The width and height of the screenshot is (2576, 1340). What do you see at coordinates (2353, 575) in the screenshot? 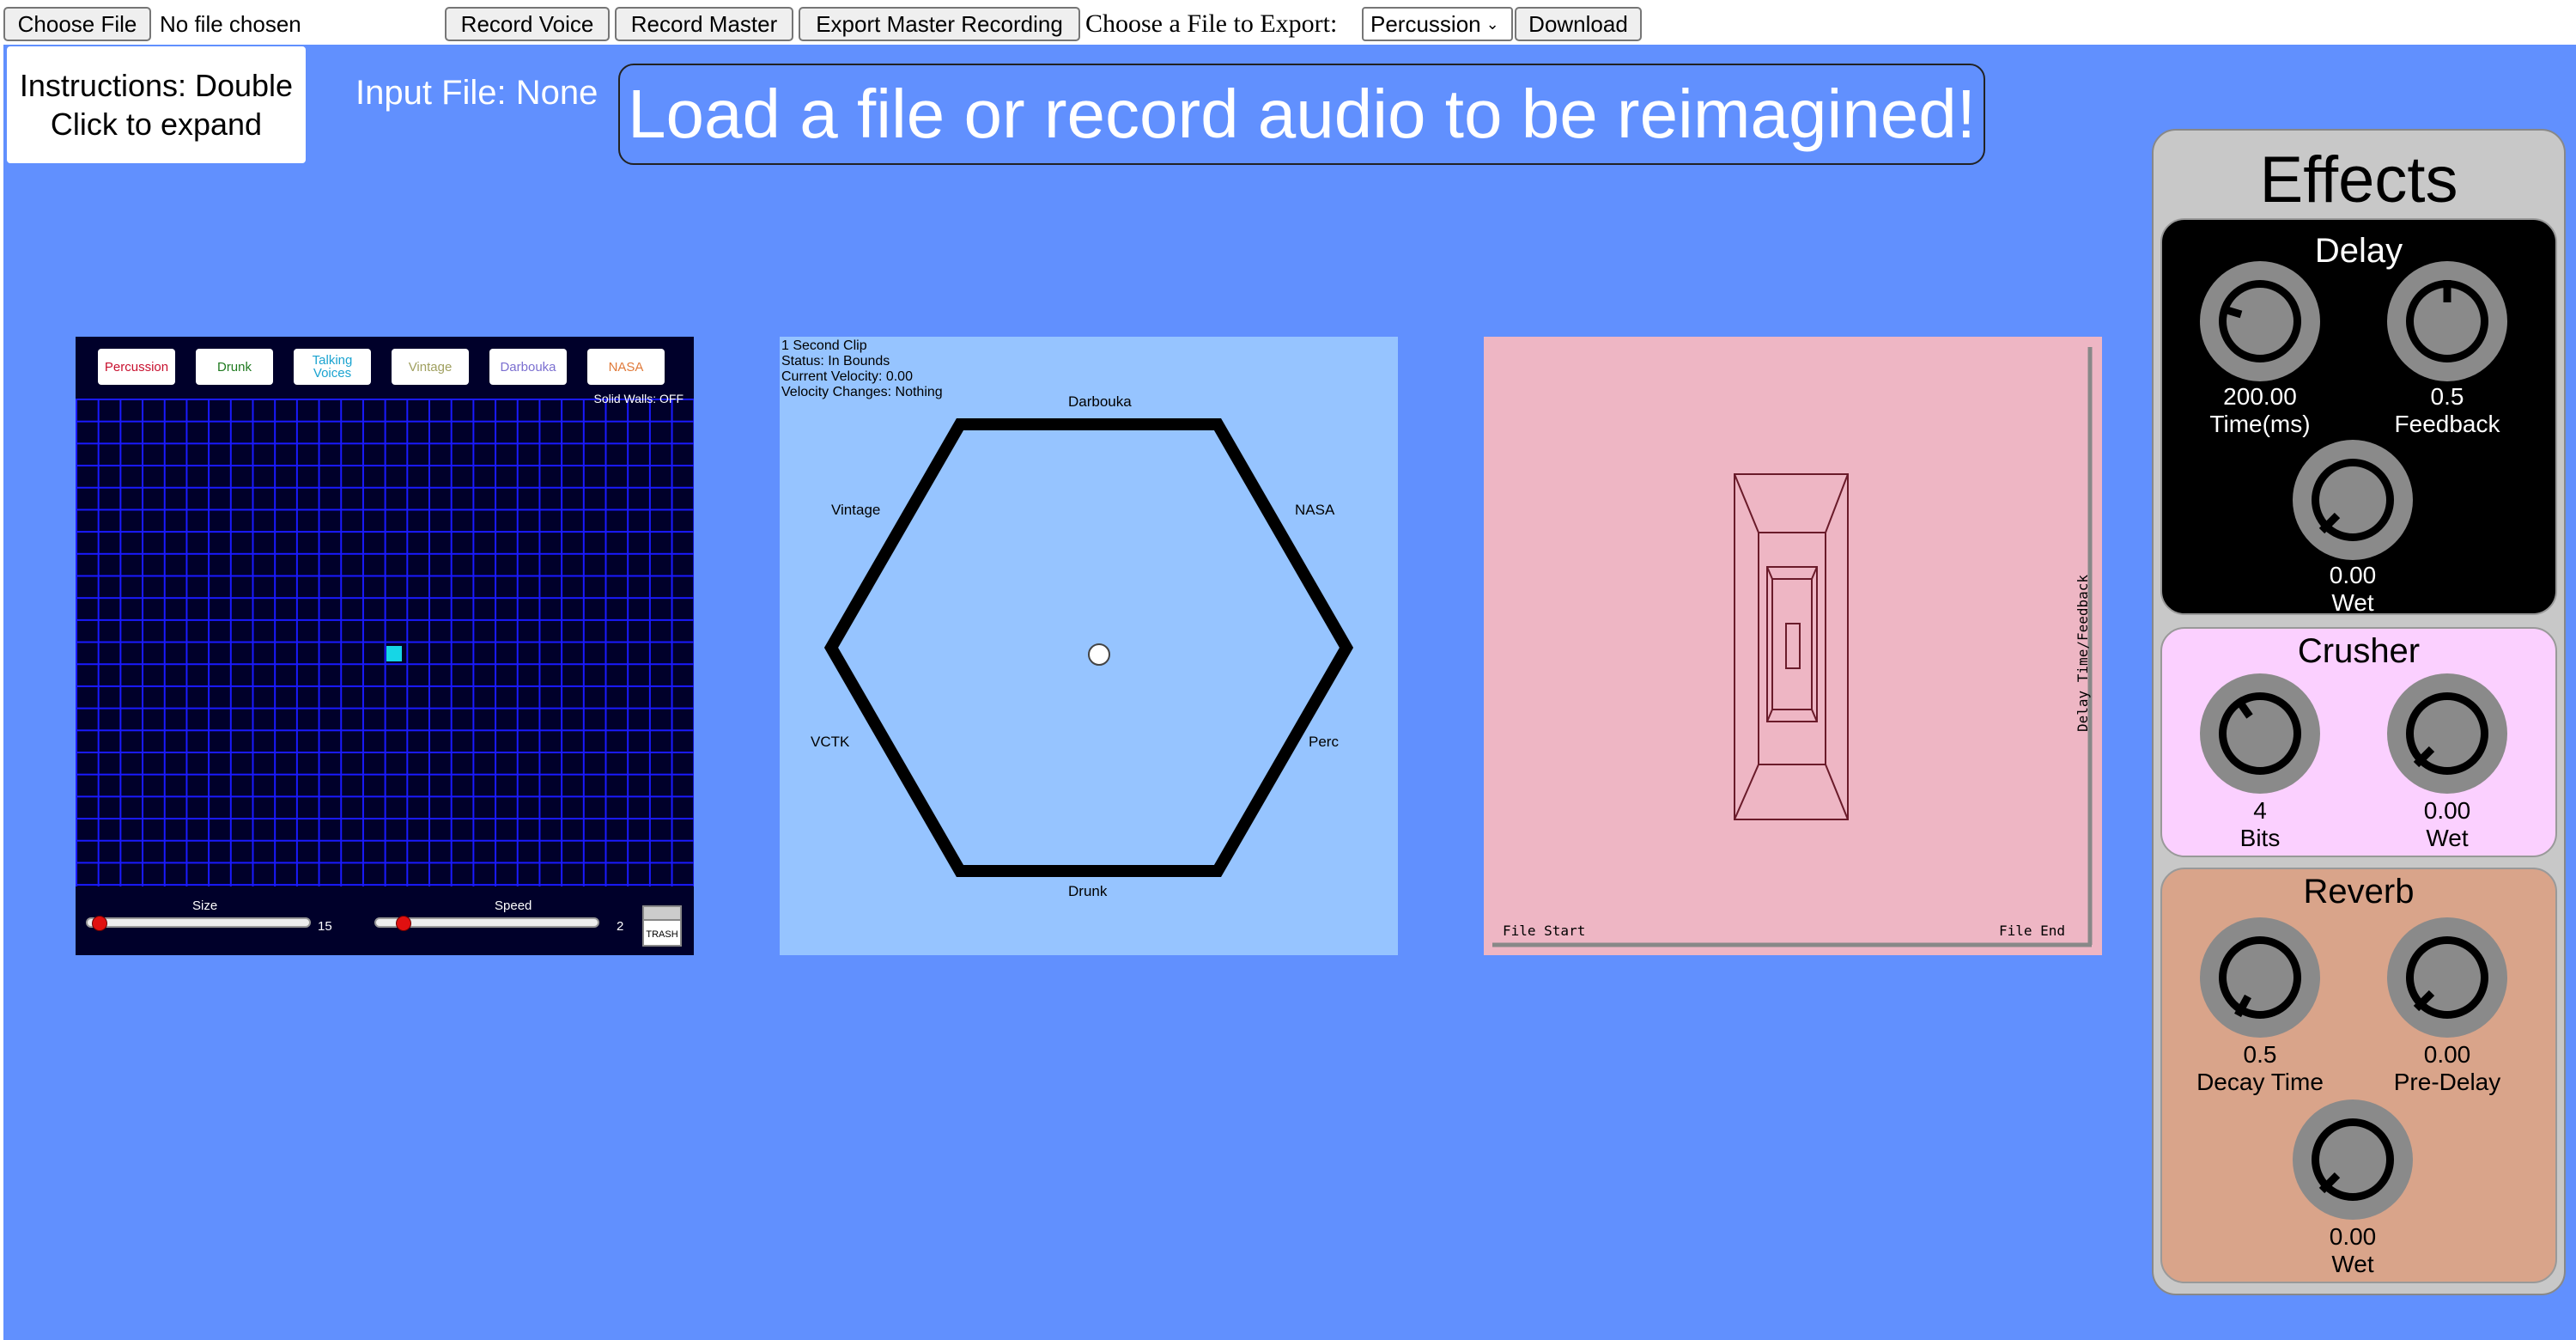
I see `delay-wet-value: 0.00` at bounding box center [2353, 575].